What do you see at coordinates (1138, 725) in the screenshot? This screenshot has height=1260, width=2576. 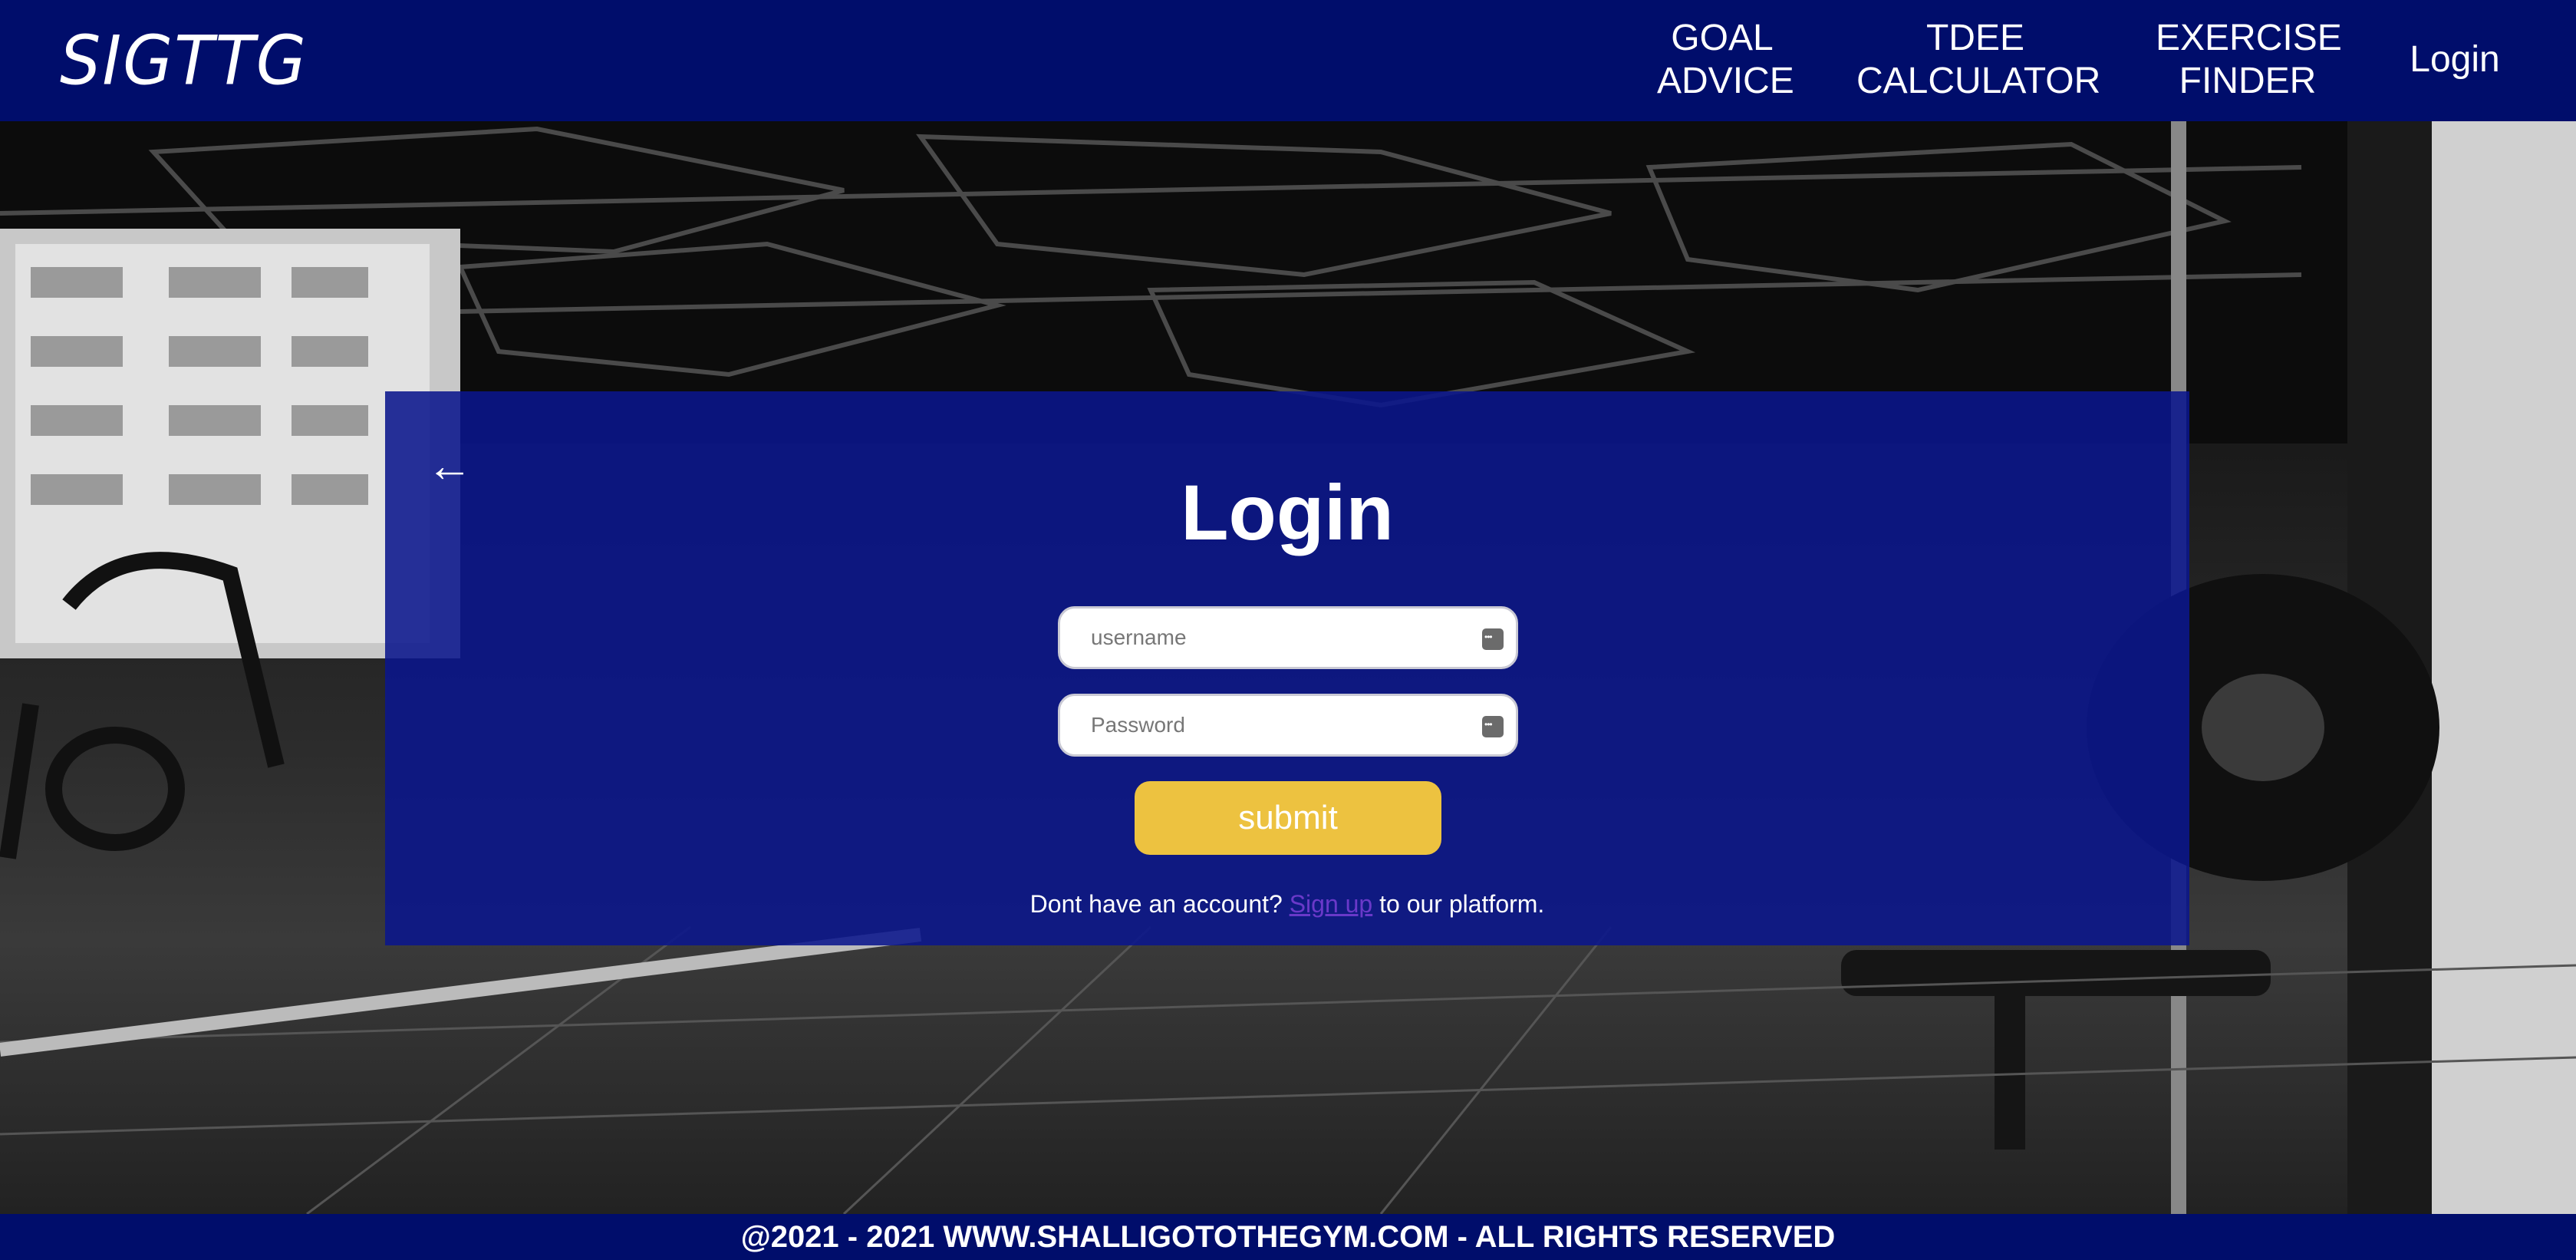 I see `password-placeholder: Password` at bounding box center [1138, 725].